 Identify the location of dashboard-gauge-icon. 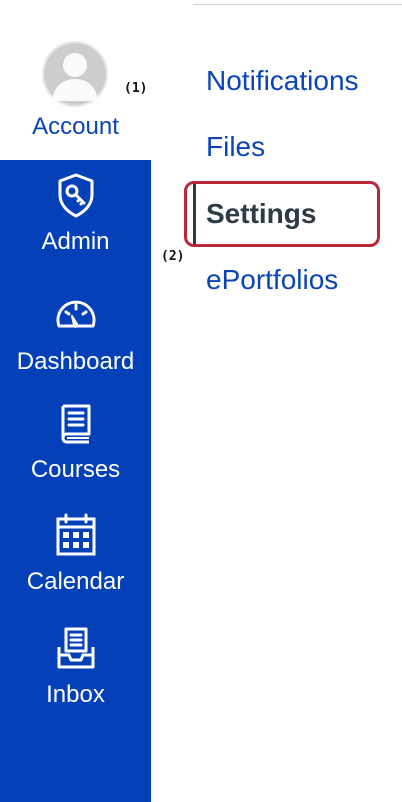
(75, 314).